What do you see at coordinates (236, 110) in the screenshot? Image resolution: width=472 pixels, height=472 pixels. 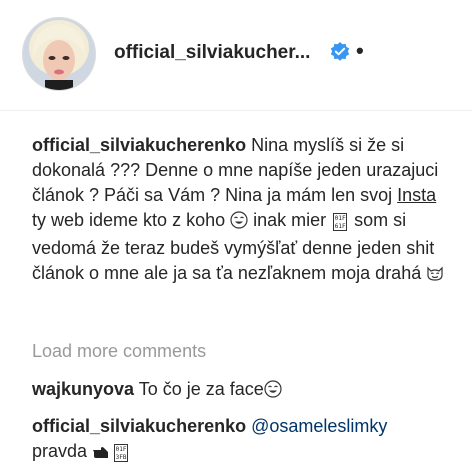 I see `header-divider` at bounding box center [236, 110].